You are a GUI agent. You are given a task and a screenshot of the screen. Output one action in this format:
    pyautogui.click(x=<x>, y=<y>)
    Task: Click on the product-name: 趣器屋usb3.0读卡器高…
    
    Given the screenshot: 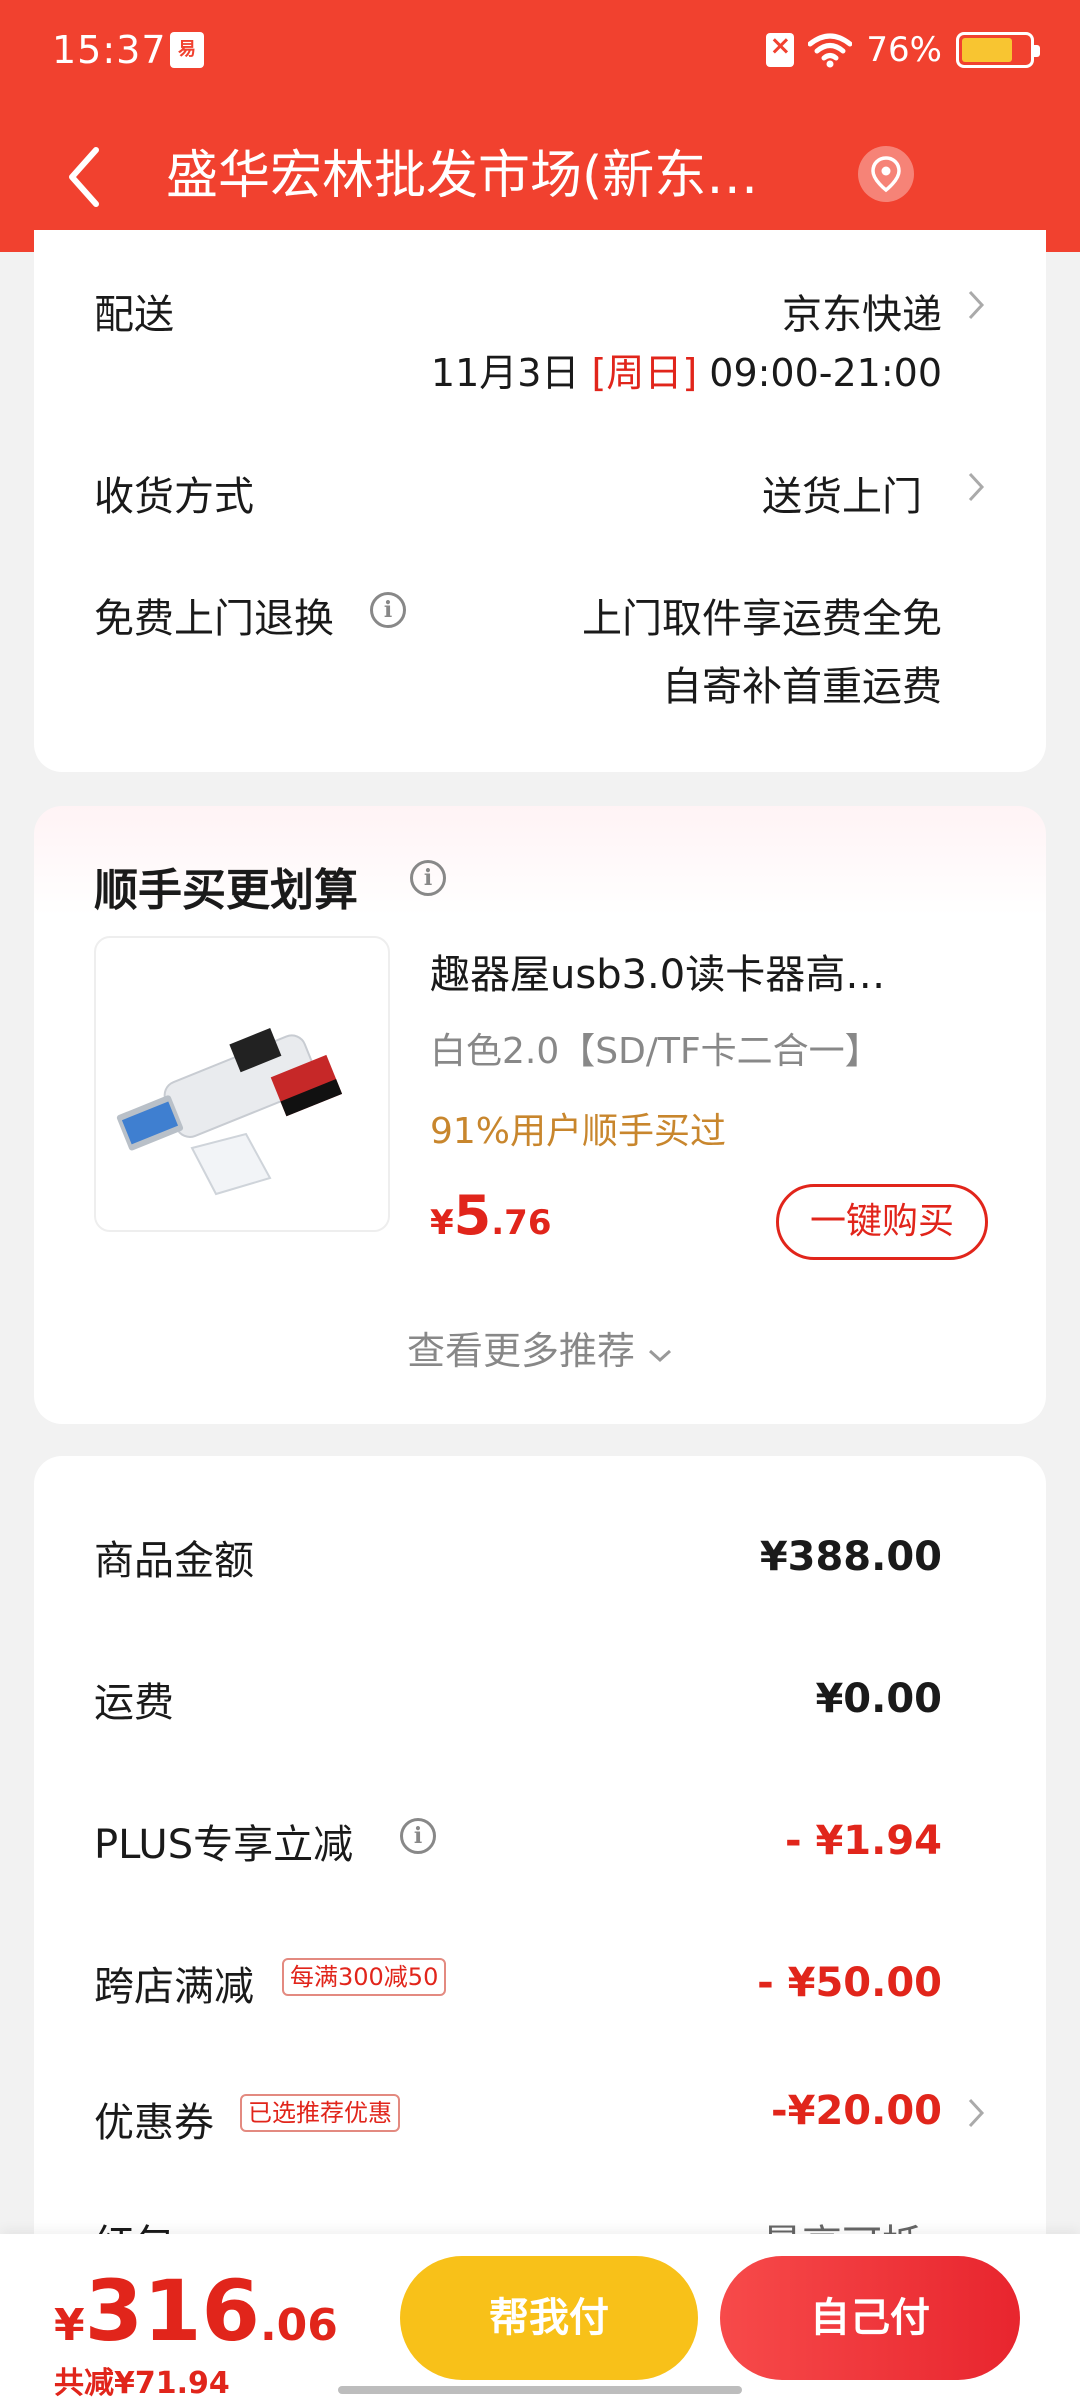 What is the action you would take?
    pyautogui.click(x=695, y=971)
    